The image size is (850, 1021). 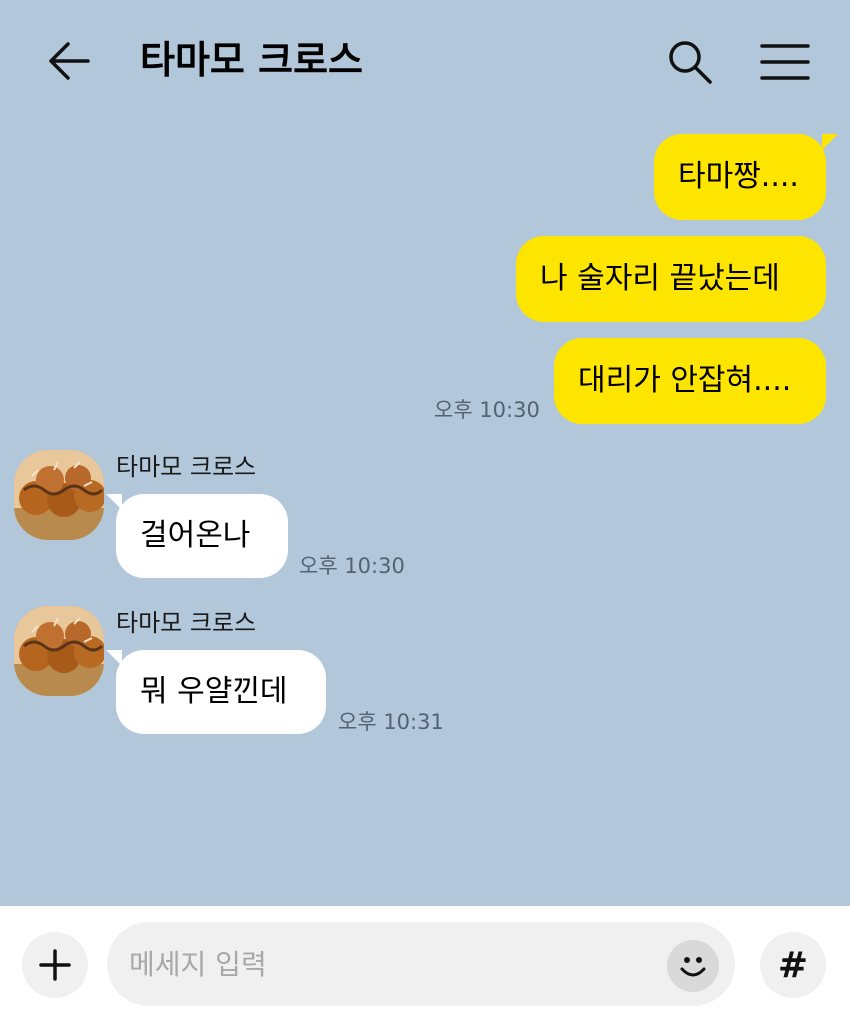 I want to click on back-button, so click(x=69, y=61).